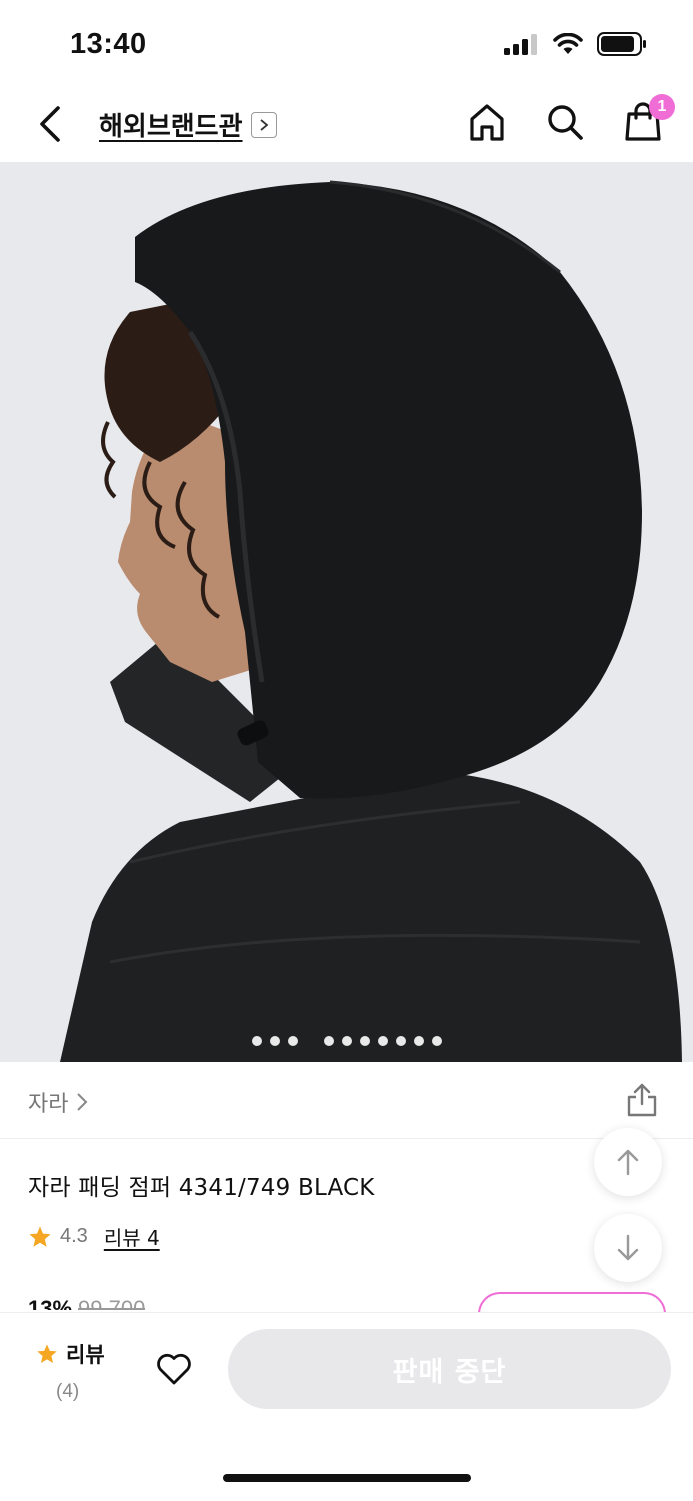 The height and width of the screenshot is (1501, 693). Describe the element at coordinates (568, 43) in the screenshot. I see `wifi-icon` at that location.